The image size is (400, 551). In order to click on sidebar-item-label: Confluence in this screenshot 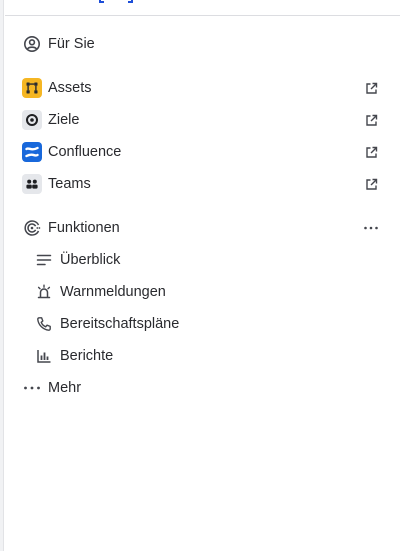, I will do `click(85, 152)`.